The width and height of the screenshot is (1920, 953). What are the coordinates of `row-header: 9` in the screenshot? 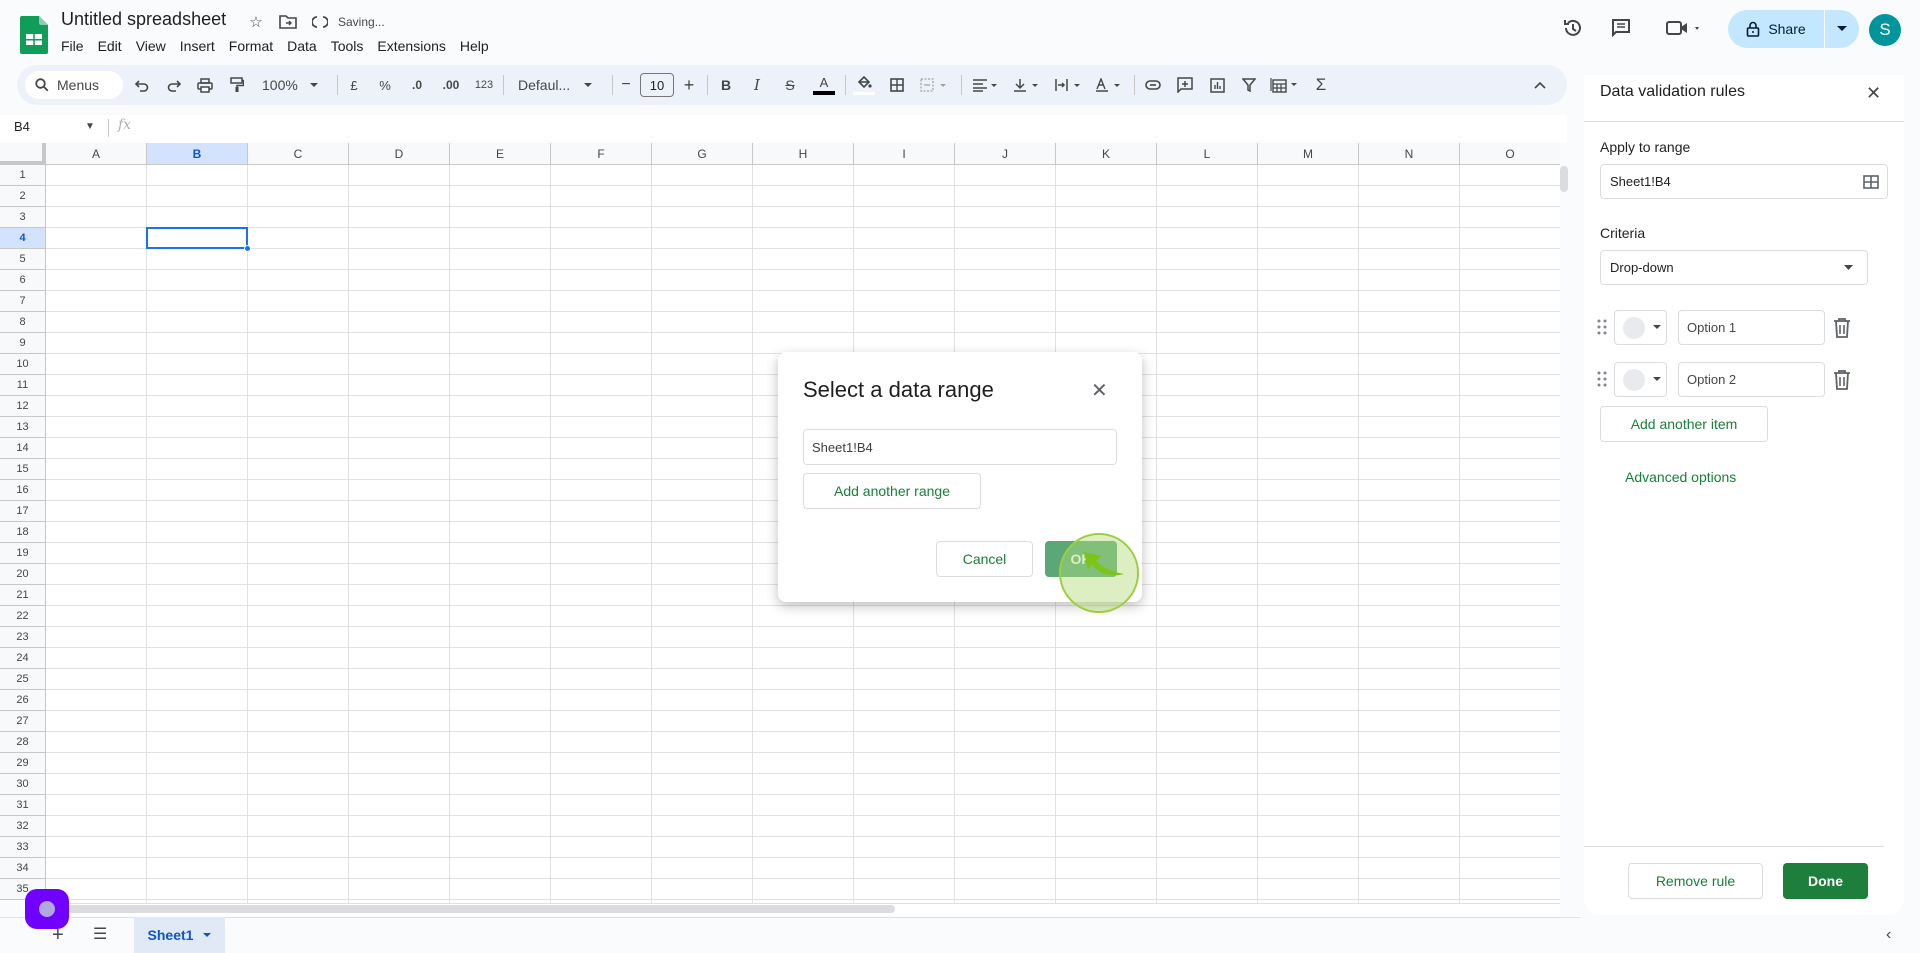 It's located at (23, 343).